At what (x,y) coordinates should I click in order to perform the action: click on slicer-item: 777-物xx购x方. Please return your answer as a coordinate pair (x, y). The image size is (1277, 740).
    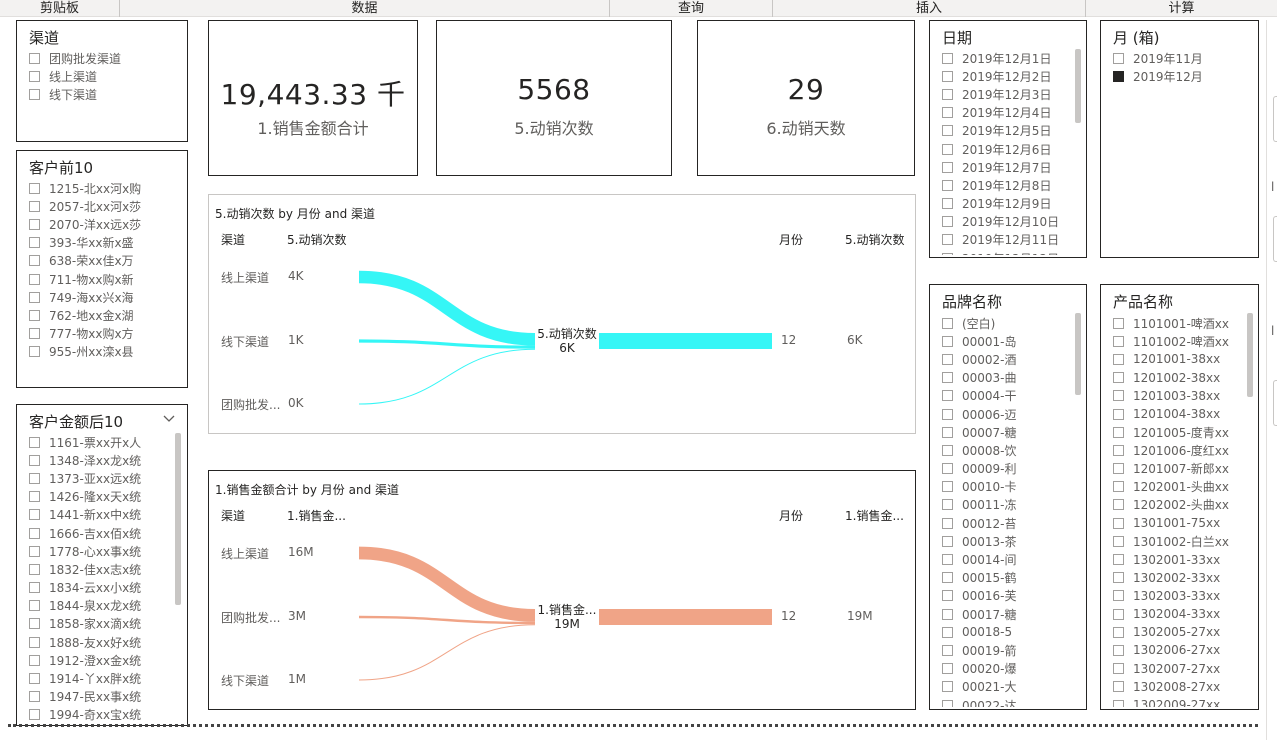
    Looking at the image, I should click on (101, 334).